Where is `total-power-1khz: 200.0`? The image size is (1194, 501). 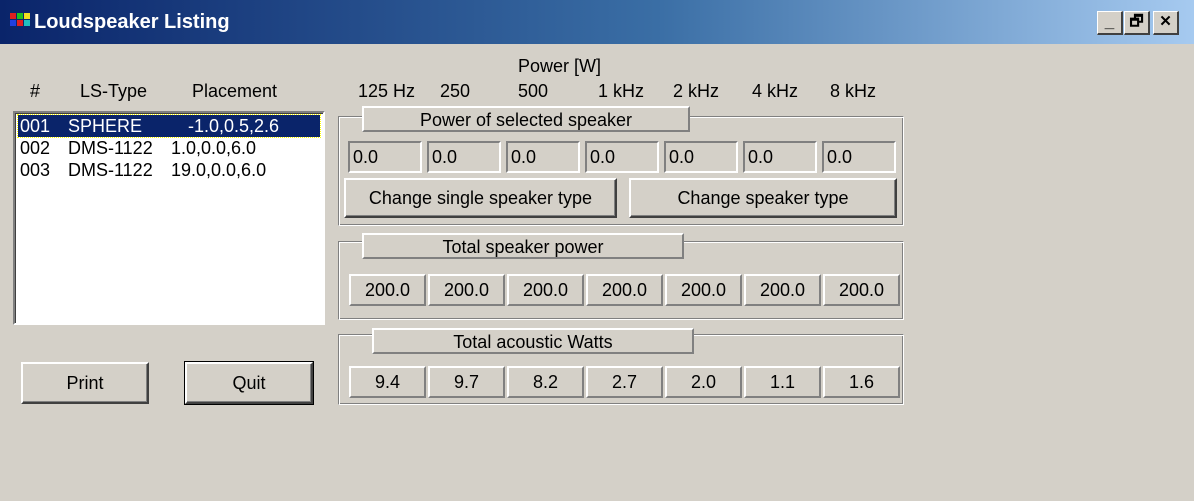 total-power-1khz: 200.0 is located at coordinates (624, 290).